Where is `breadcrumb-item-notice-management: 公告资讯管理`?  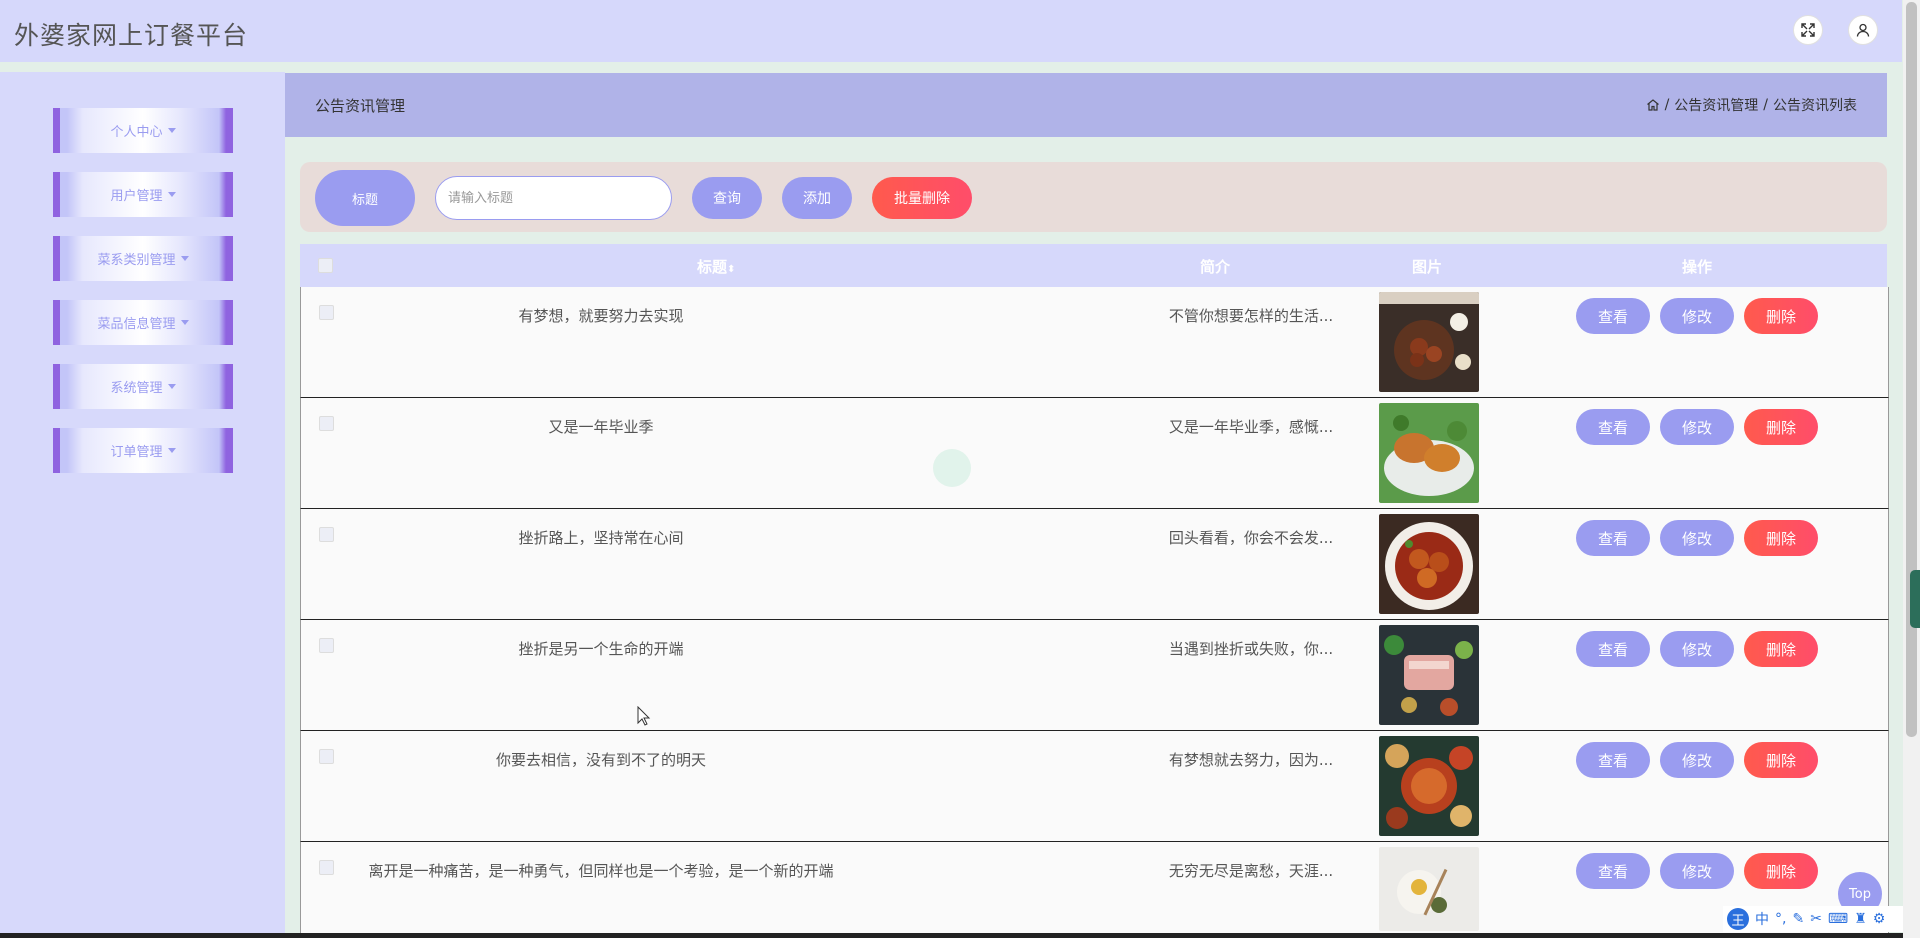
breadcrumb-item-notice-management: 公告资讯管理 is located at coordinates (1716, 105).